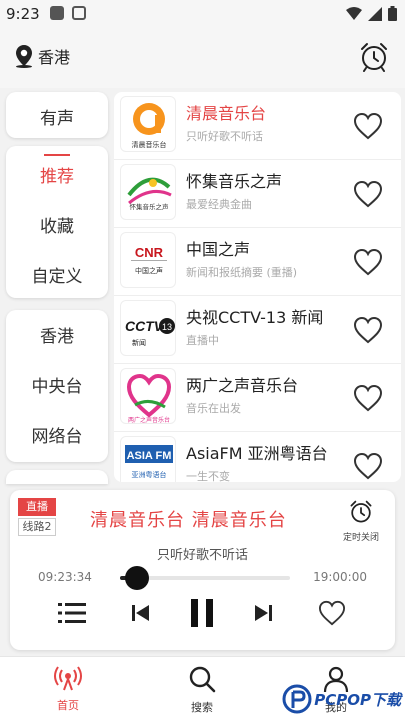 The height and width of the screenshot is (720, 405). Describe the element at coordinates (375, 13) in the screenshot. I see `signal-icon` at that location.